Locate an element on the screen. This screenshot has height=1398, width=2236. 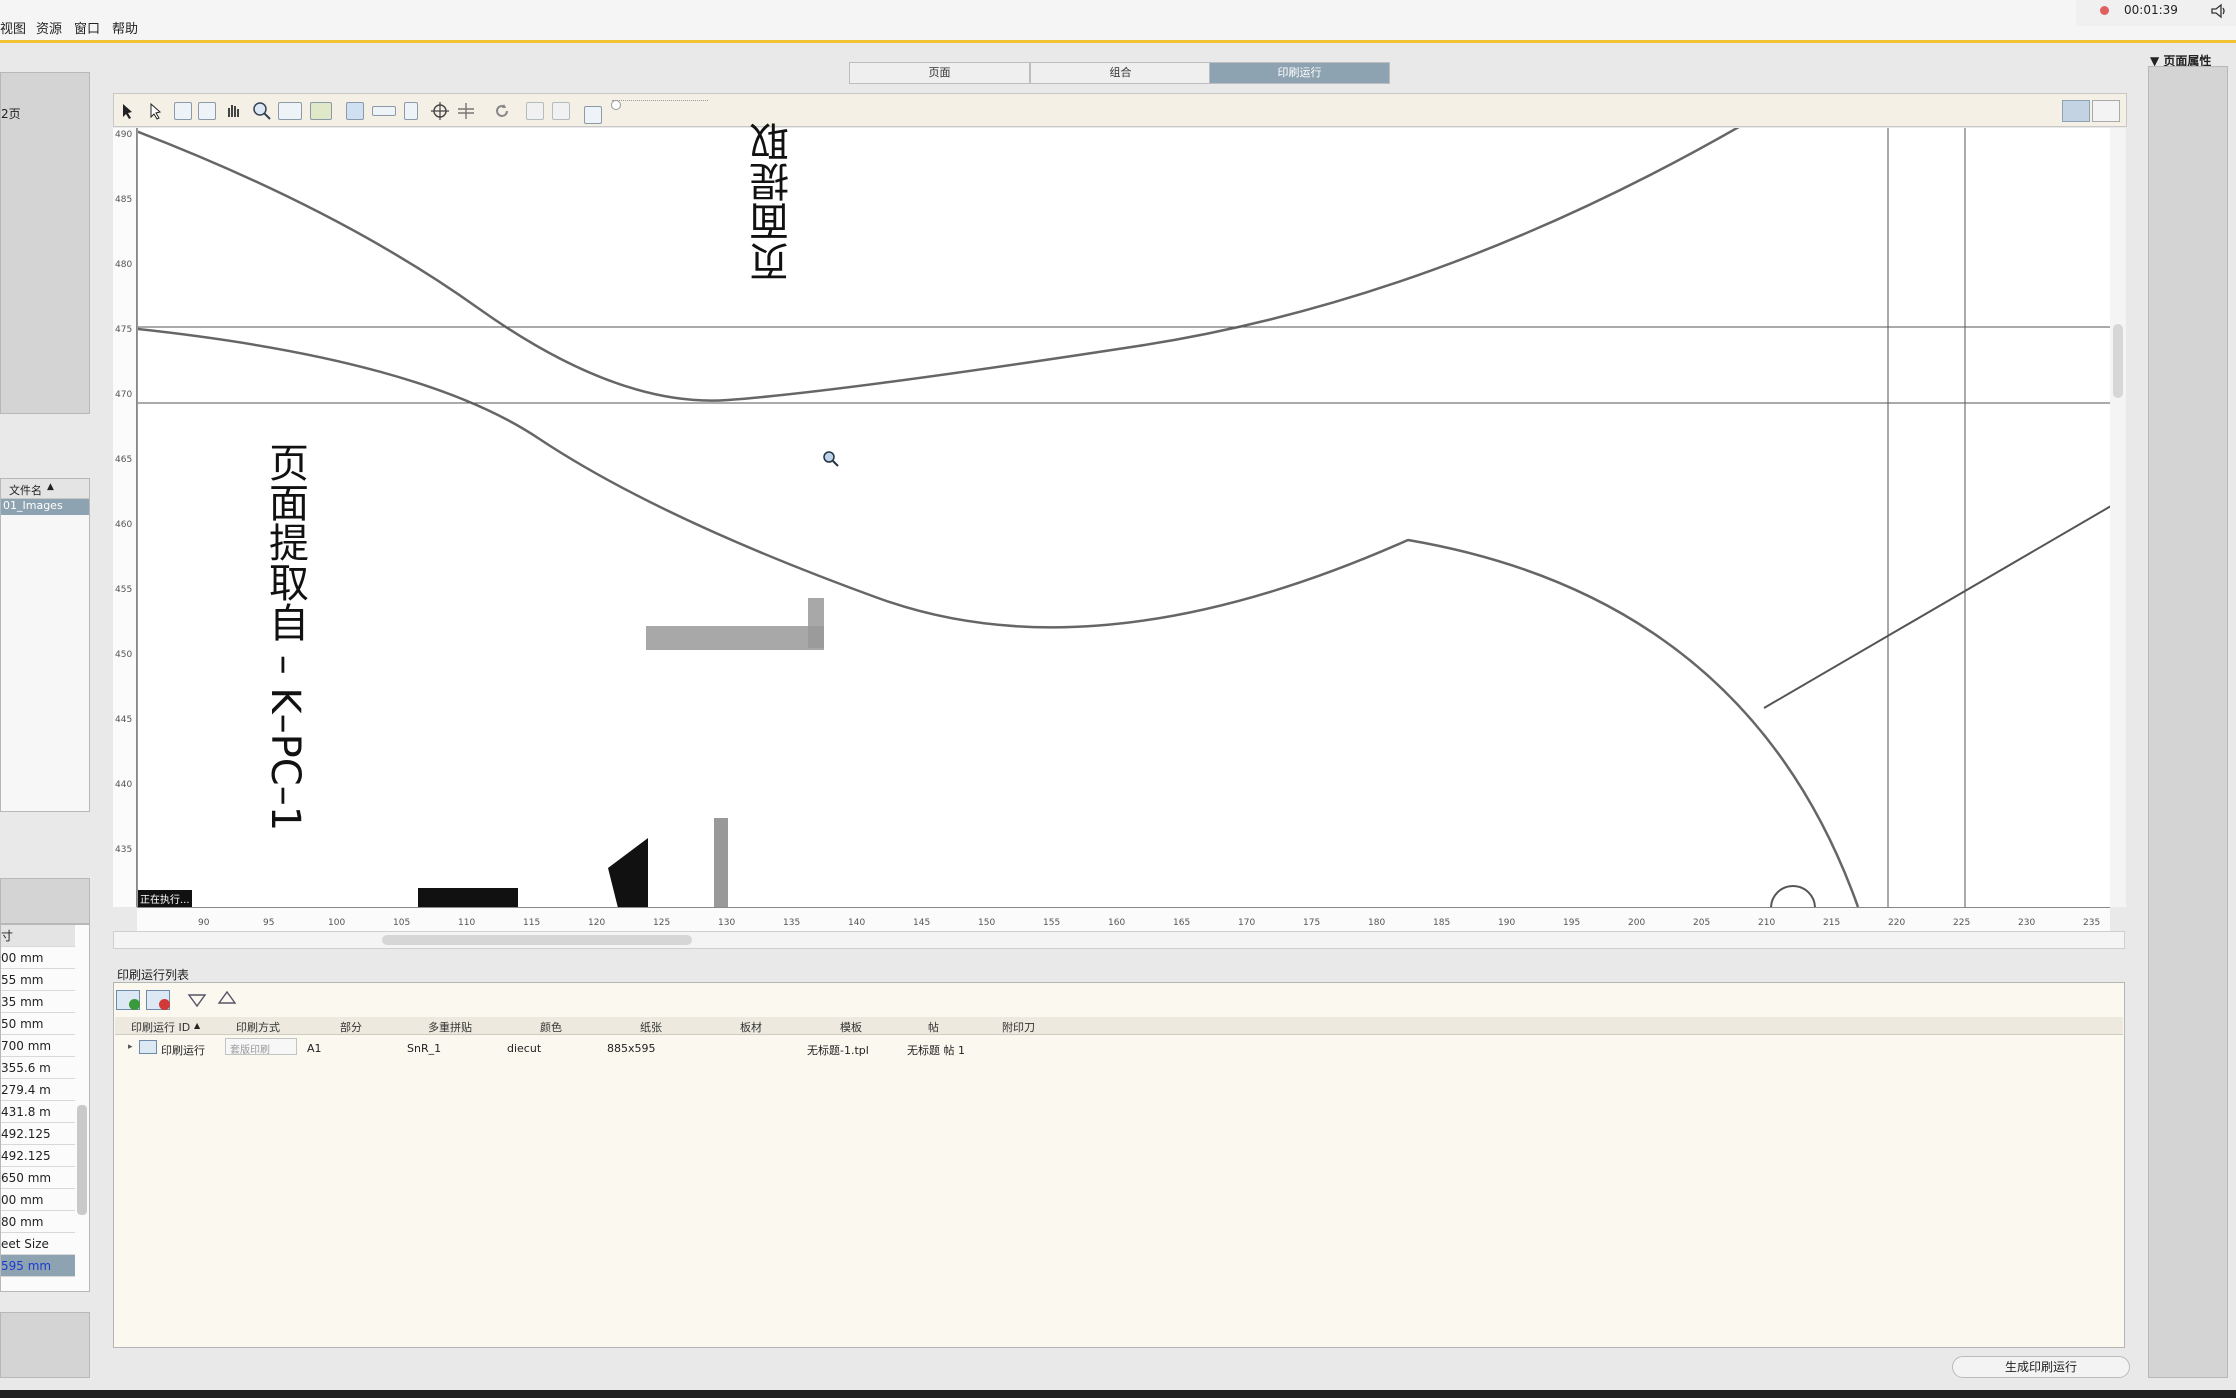
accent-line is located at coordinates (1118, 41).